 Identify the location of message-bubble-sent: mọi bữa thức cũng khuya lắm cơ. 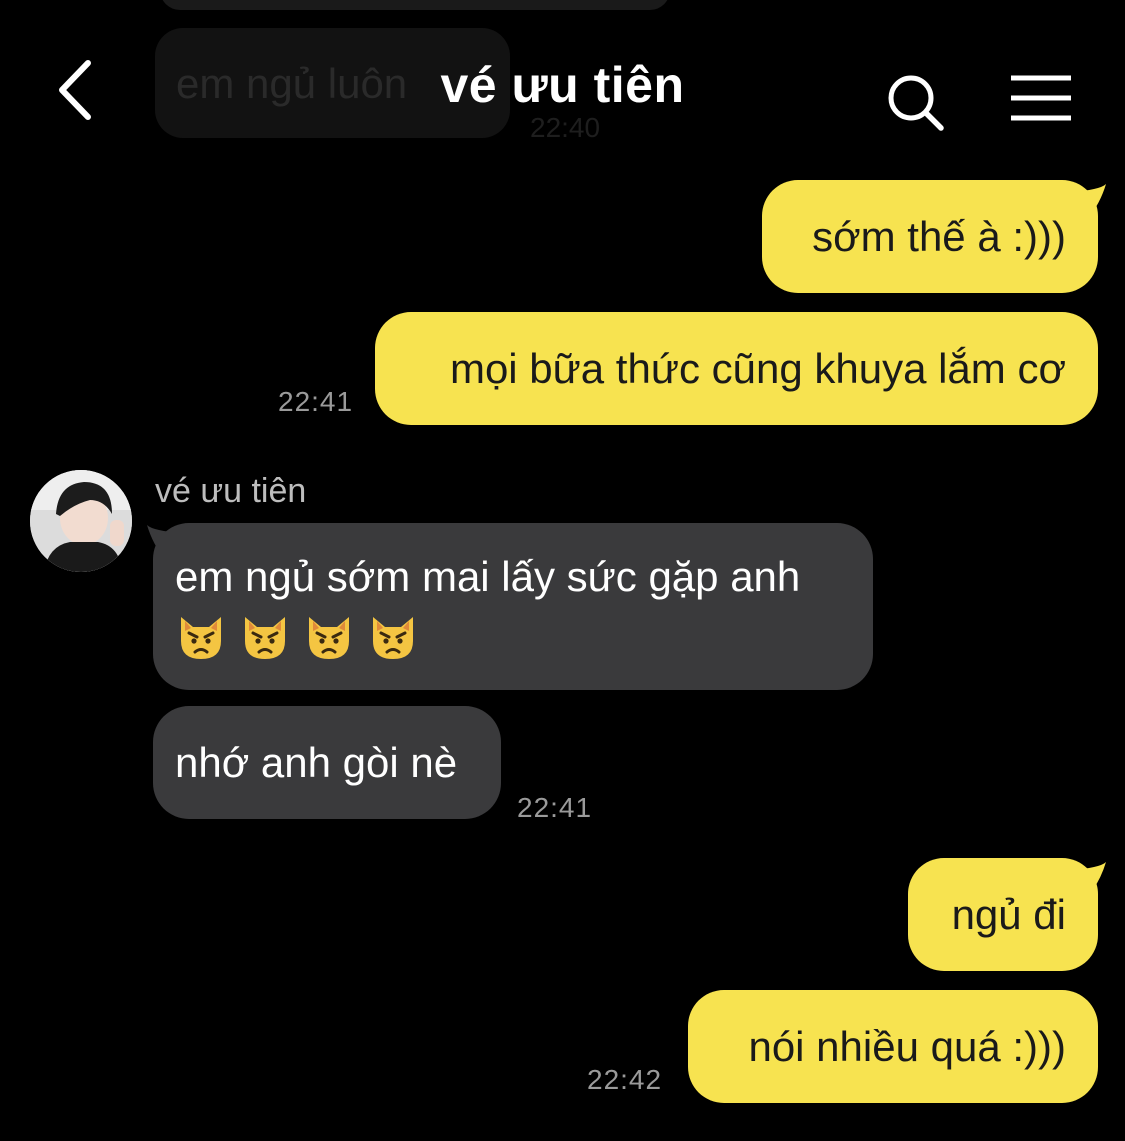
(736, 368).